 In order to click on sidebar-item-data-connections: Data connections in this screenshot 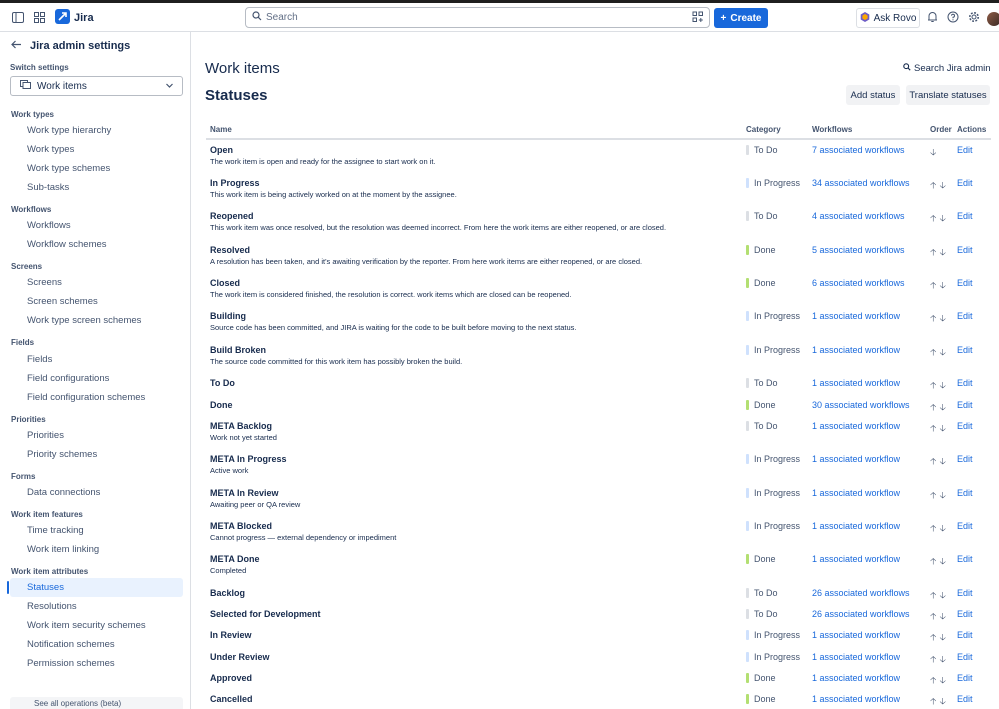, I will do `click(96, 492)`.